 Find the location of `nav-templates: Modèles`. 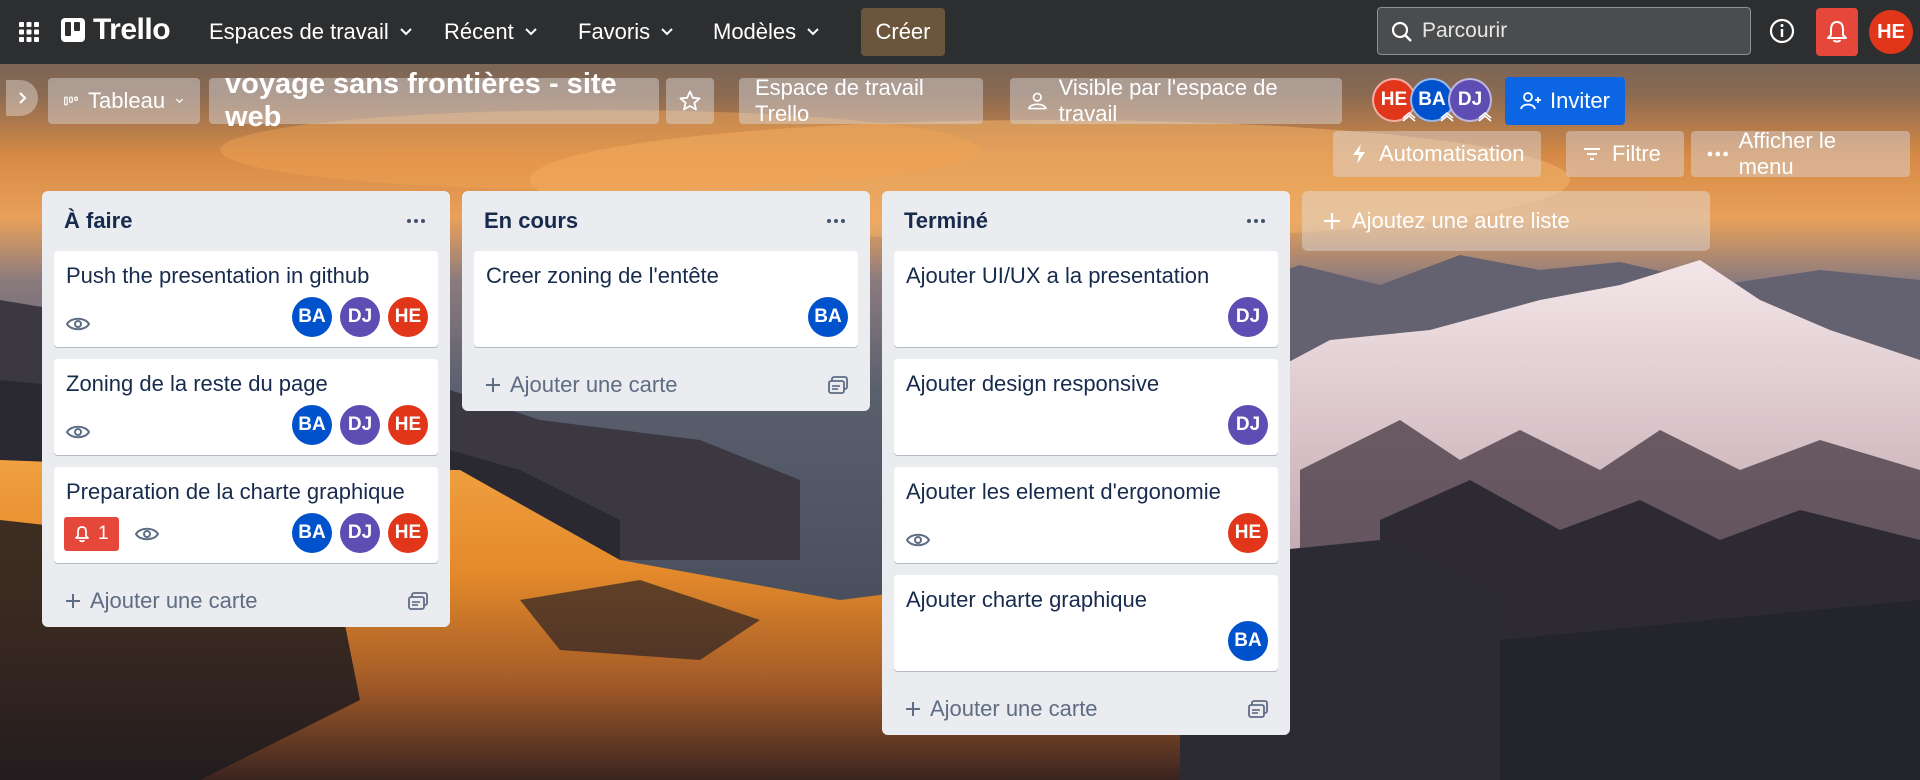

nav-templates: Modèles is located at coordinates (766, 32).